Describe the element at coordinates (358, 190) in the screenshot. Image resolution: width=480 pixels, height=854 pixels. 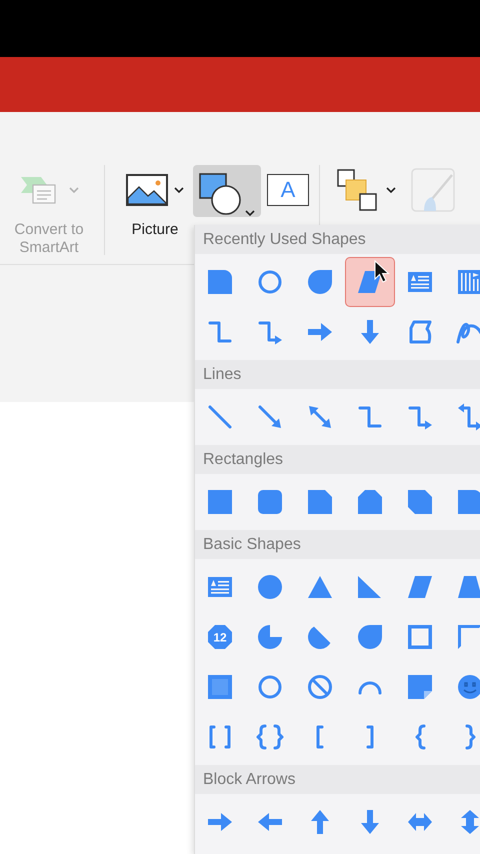
I see `overlapping-squares-icon` at that location.